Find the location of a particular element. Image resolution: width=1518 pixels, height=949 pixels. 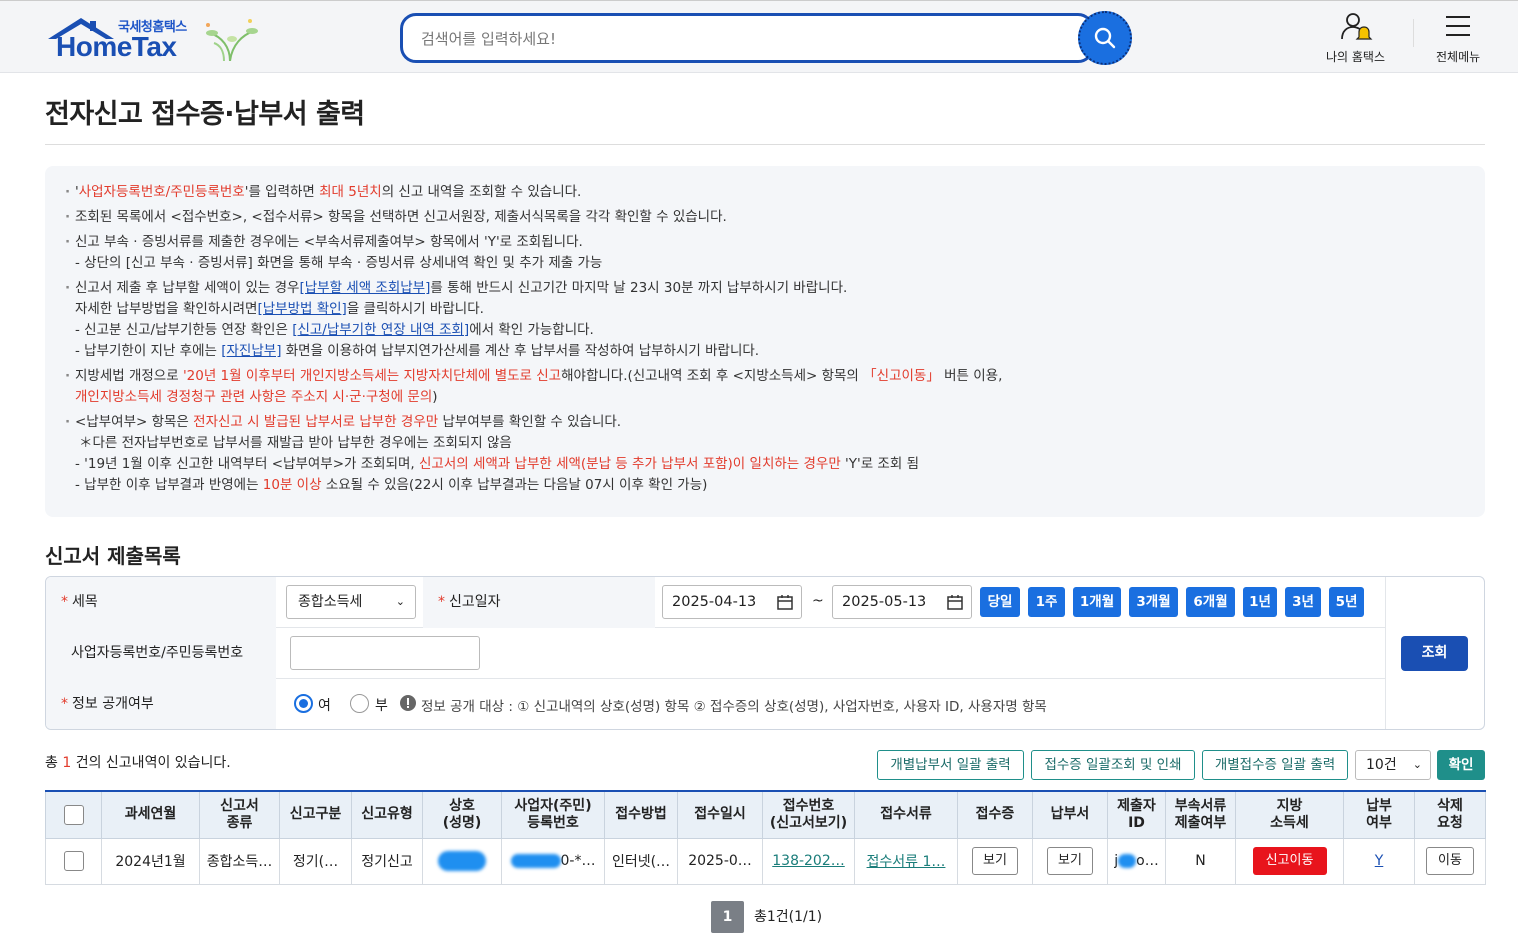

notice-subtext: - '19년 1월 이후 신고한 내역부터 <납부여부>가 조회되며, is located at coordinates (247, 464).